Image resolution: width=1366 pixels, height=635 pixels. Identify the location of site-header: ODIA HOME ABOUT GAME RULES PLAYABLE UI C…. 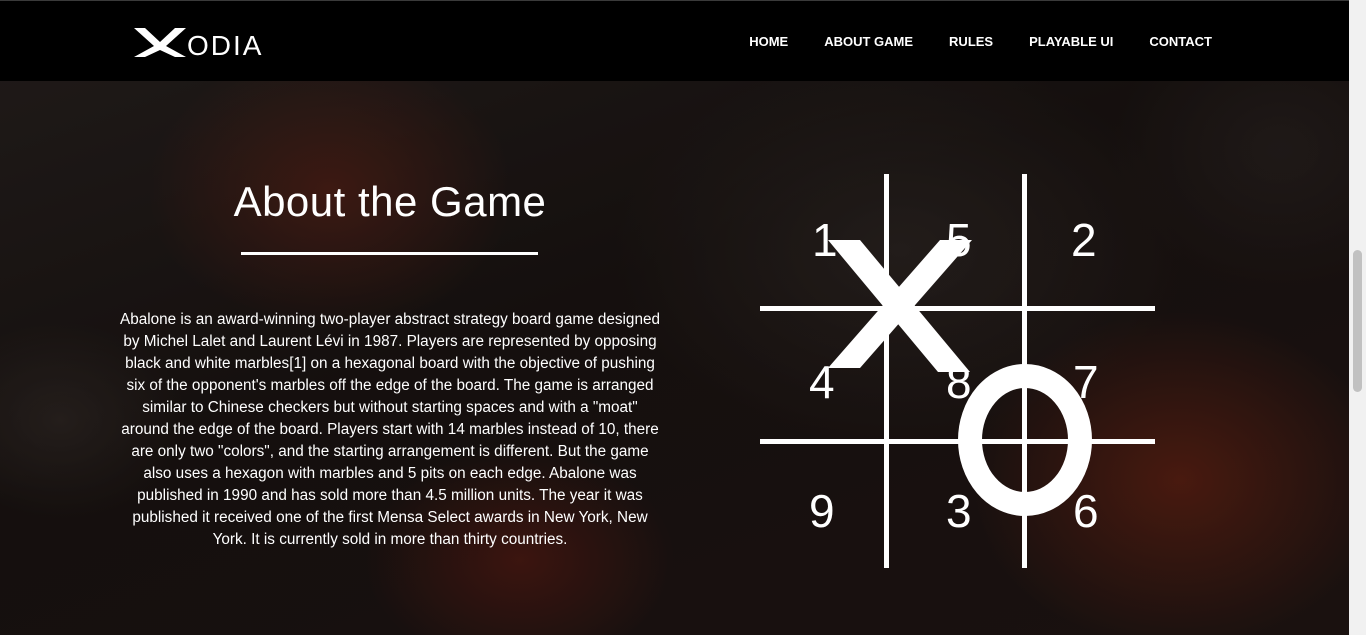
(674, 40).